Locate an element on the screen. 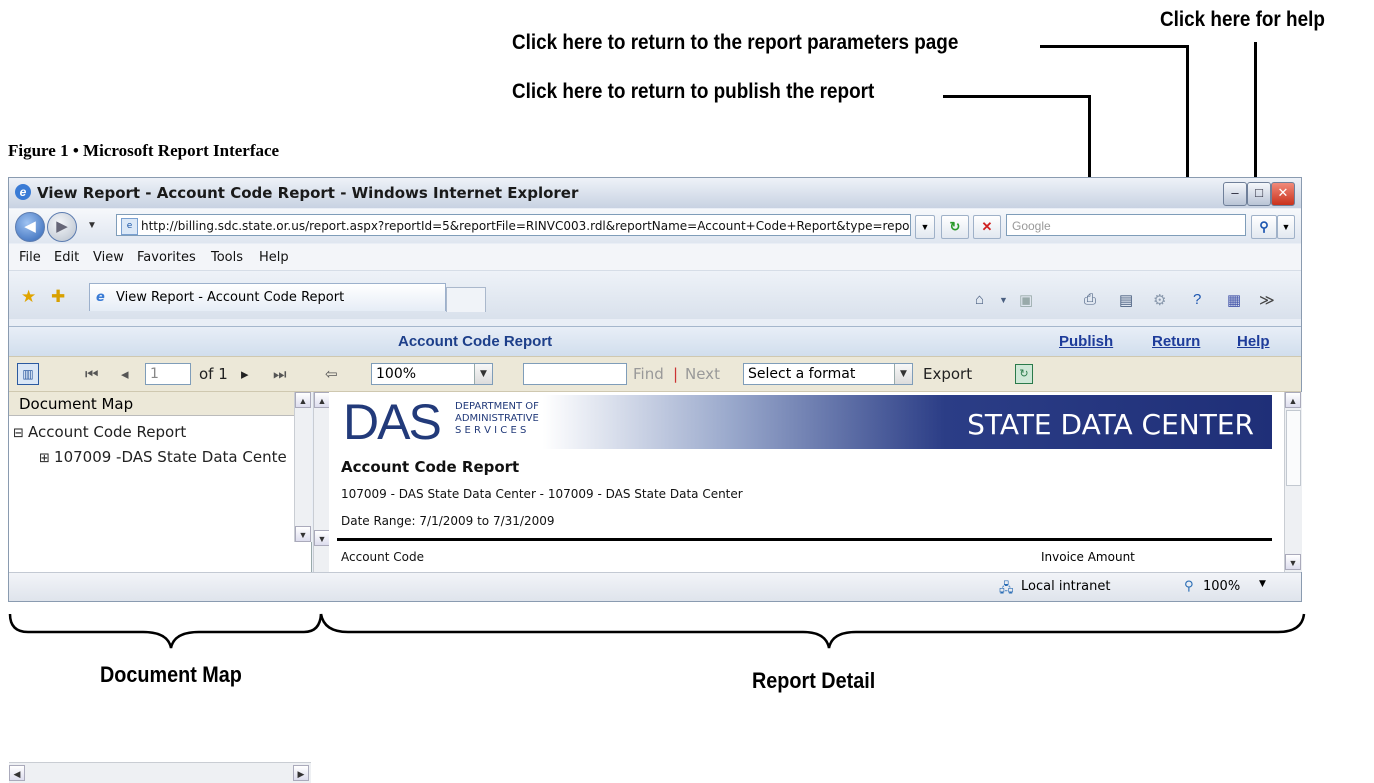 The image size is (1374, 783). next-page-icon: ▸ is located at coordinates (245, 374).